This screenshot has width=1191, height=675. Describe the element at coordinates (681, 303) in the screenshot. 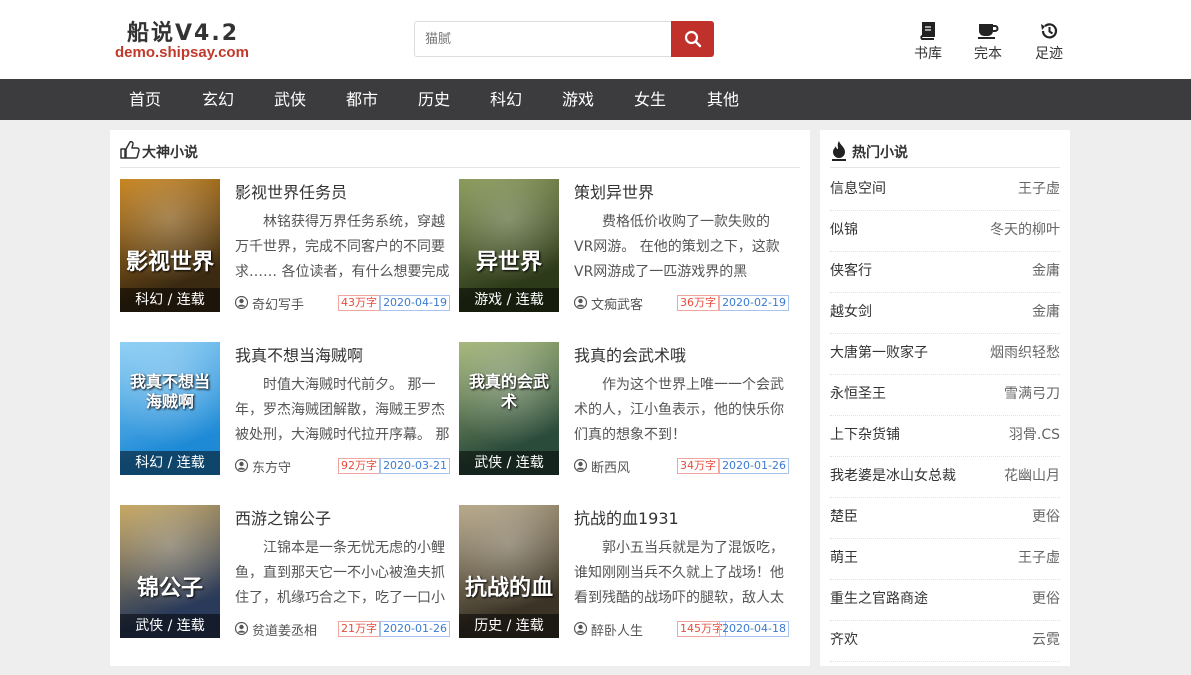

I see `book-meta: 文痴武客 36万字 2020-02-19` at that location.